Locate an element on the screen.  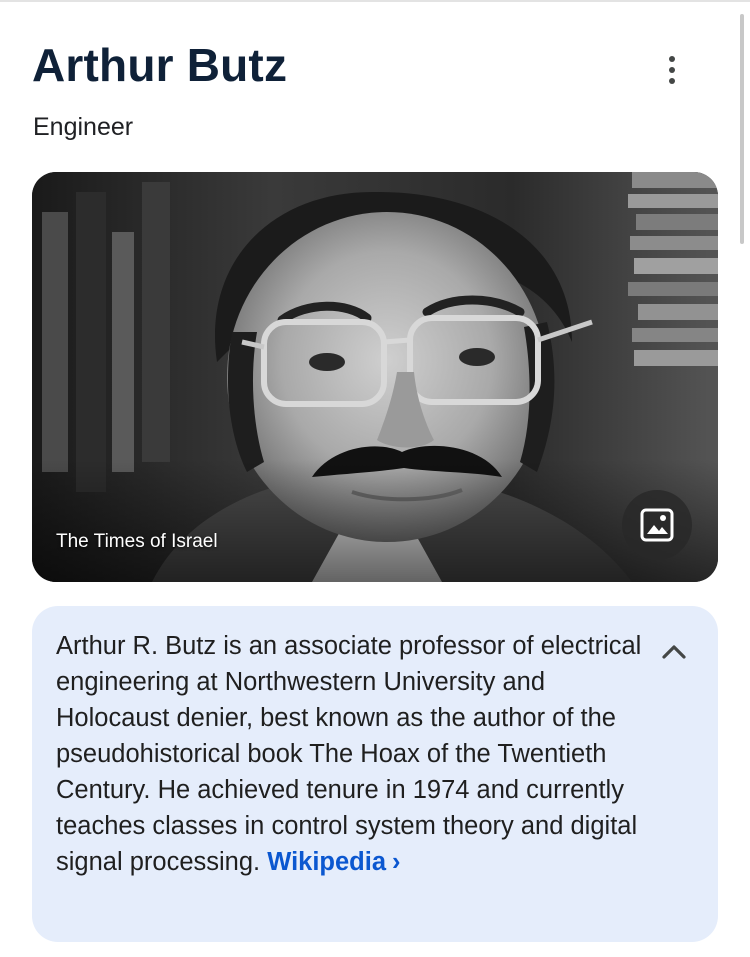
wikipedia-link-label: Wikipedia is located at coordinates (327, 862).